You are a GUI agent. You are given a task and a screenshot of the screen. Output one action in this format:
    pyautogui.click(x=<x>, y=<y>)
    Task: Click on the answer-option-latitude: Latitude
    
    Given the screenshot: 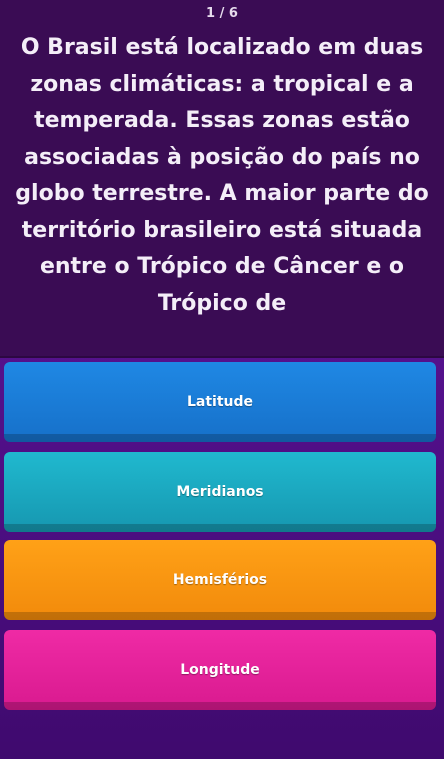 What is the action you would take?
    pyautogui.click(x=220, y=402)
    